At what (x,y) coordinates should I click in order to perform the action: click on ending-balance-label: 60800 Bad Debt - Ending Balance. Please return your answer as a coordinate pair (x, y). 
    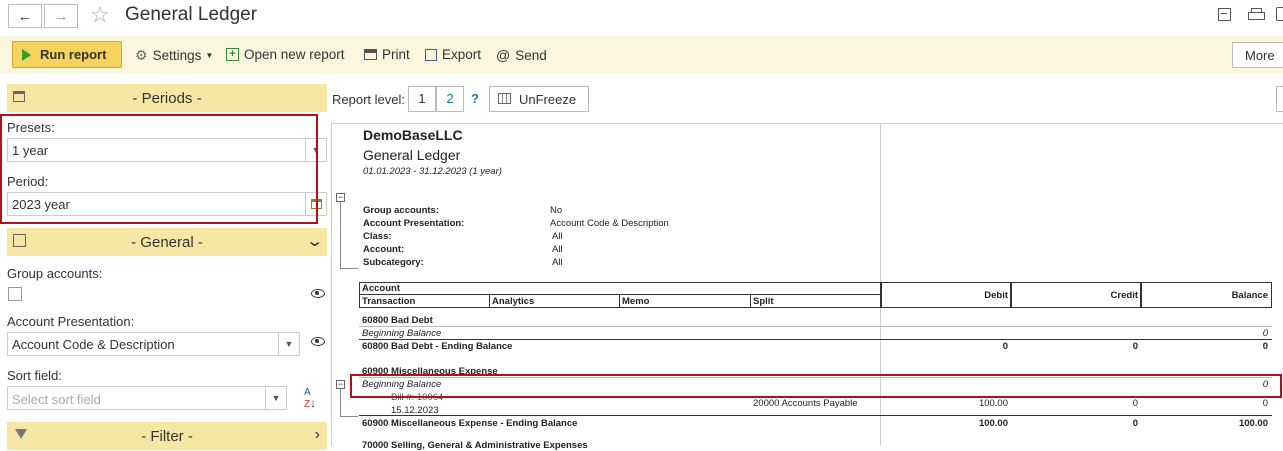
    Looking at the image, I should click on (437, 346).